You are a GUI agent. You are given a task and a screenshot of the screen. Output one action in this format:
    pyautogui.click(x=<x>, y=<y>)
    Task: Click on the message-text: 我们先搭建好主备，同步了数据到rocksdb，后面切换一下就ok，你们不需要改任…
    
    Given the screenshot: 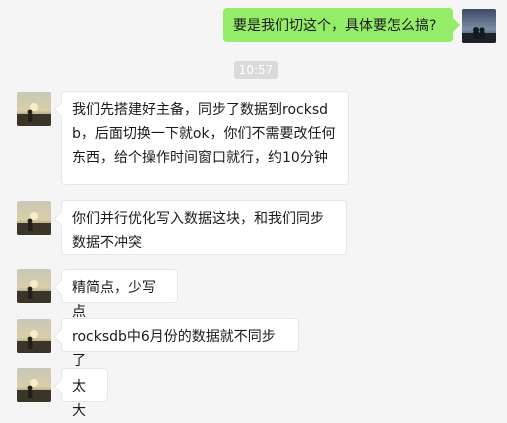 What is the action you would take?
    pyautogui.click(x=204, y=134)
    